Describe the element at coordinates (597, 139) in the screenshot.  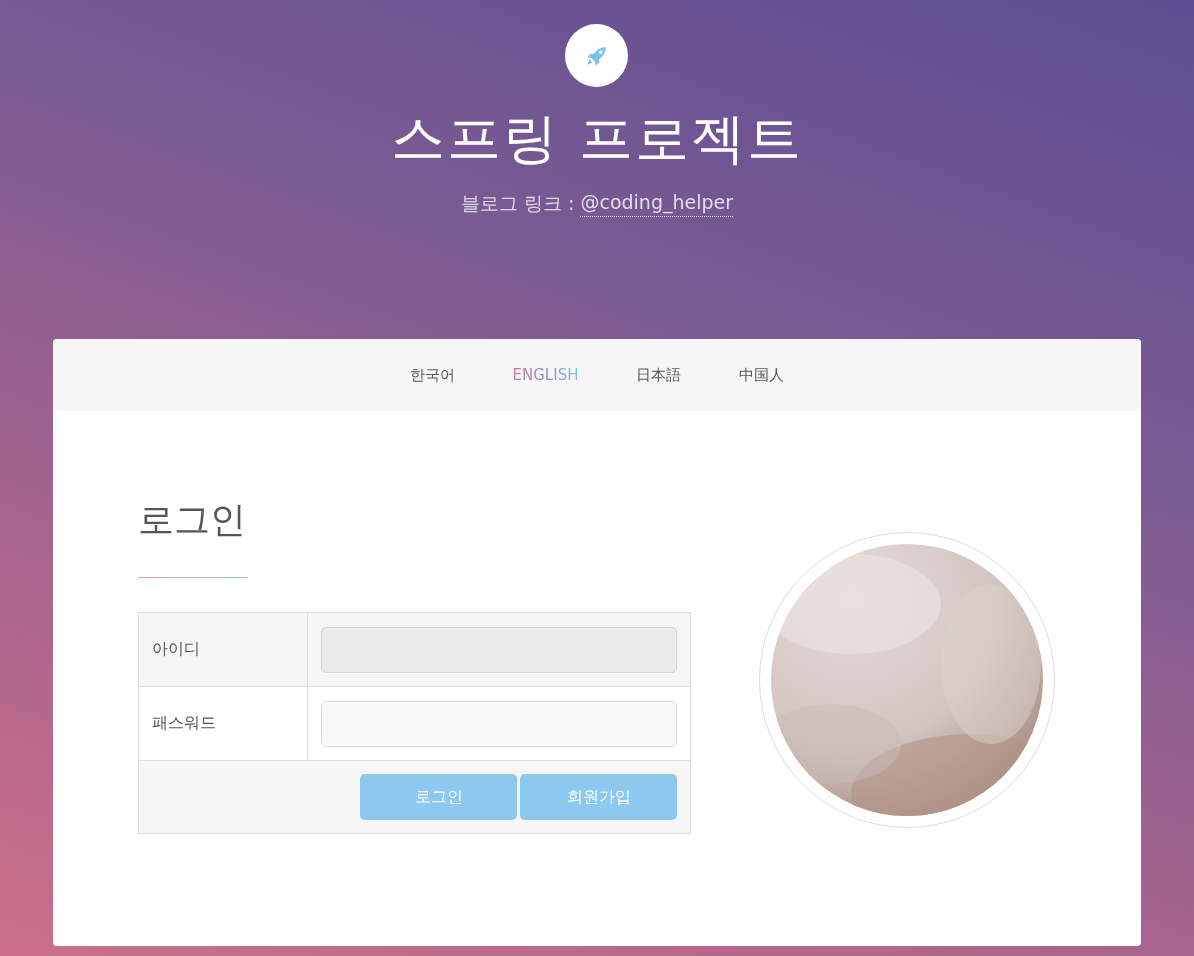
I see `site-title: 스프링 프로젝트` at that location.